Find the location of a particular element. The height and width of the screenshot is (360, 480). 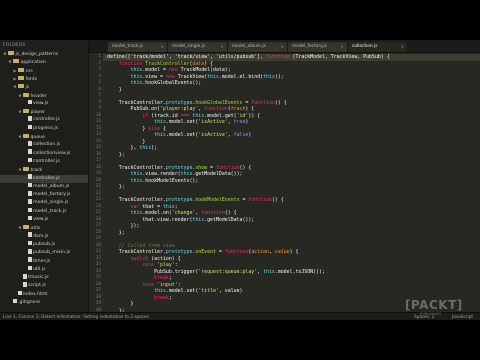

sidebar-file: tmusic.js is located at coordinates (44, 277).